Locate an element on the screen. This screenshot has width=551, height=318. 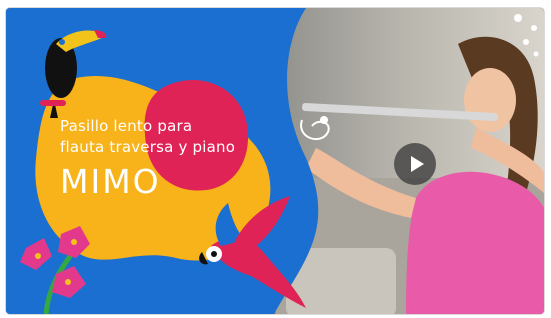
piece-title: MIMO is located at coordinates (110, 181).